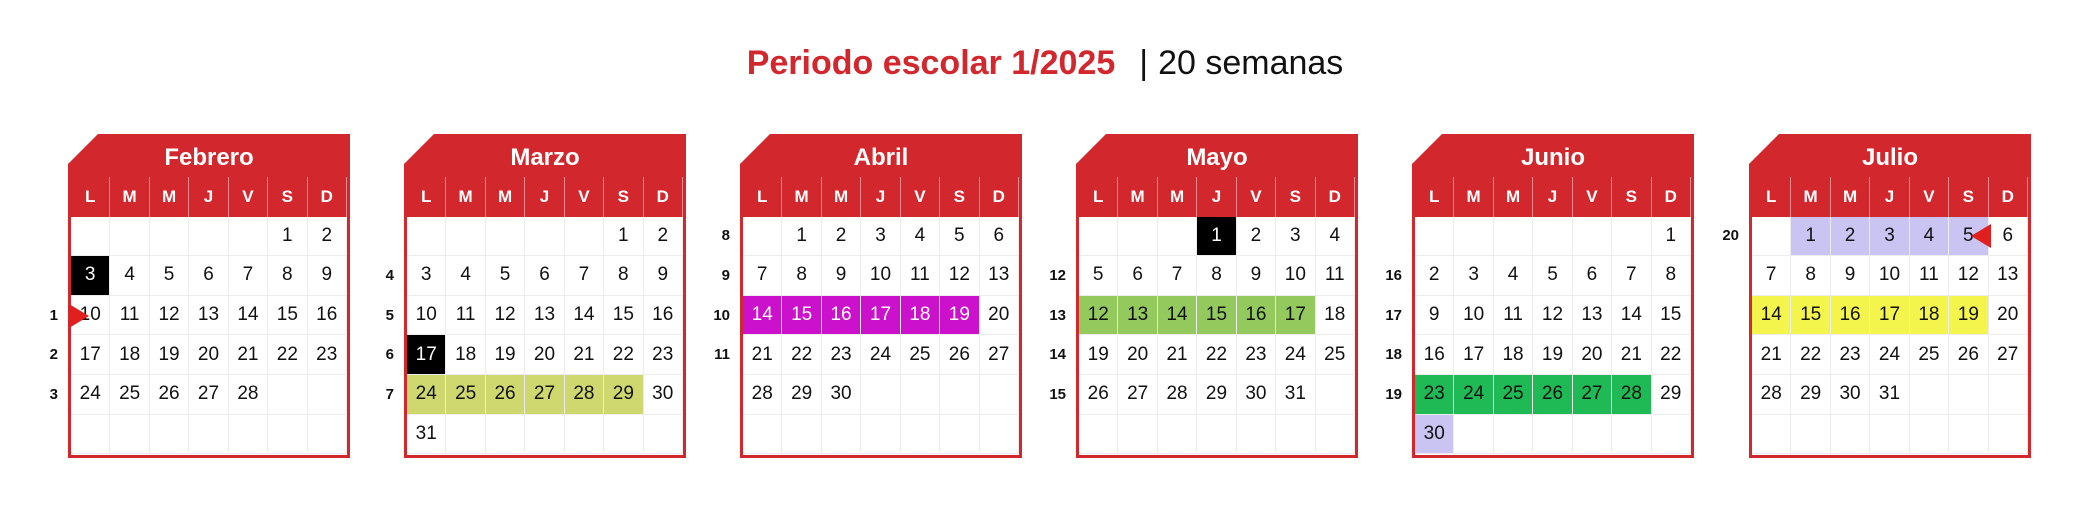 This screenshot has height=527, width=2090. What do you see at coordinates (763, 276) in the screenshot?
I see `day-cell: 7` at bounding box center [763, 276].